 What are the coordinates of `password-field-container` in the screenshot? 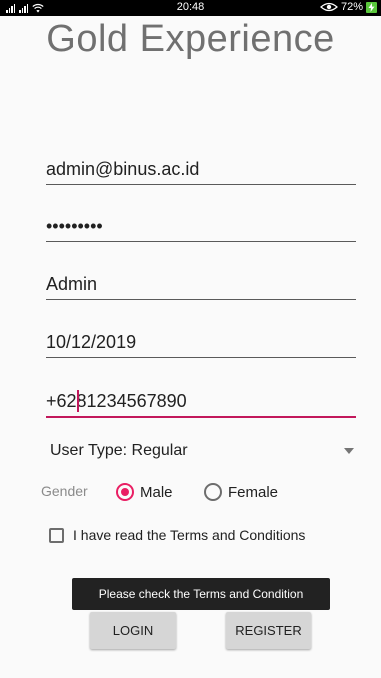 It's located at (201, 226).